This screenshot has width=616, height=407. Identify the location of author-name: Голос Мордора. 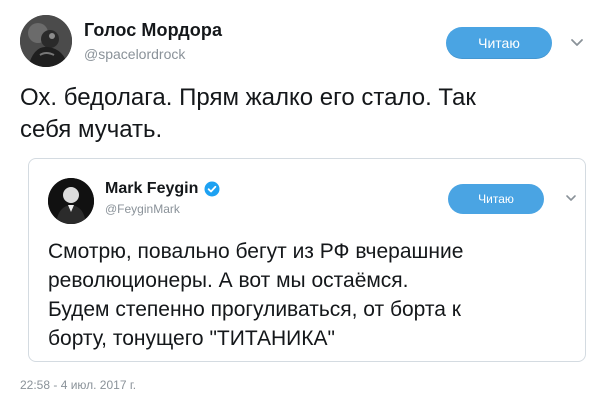
(153, 30).